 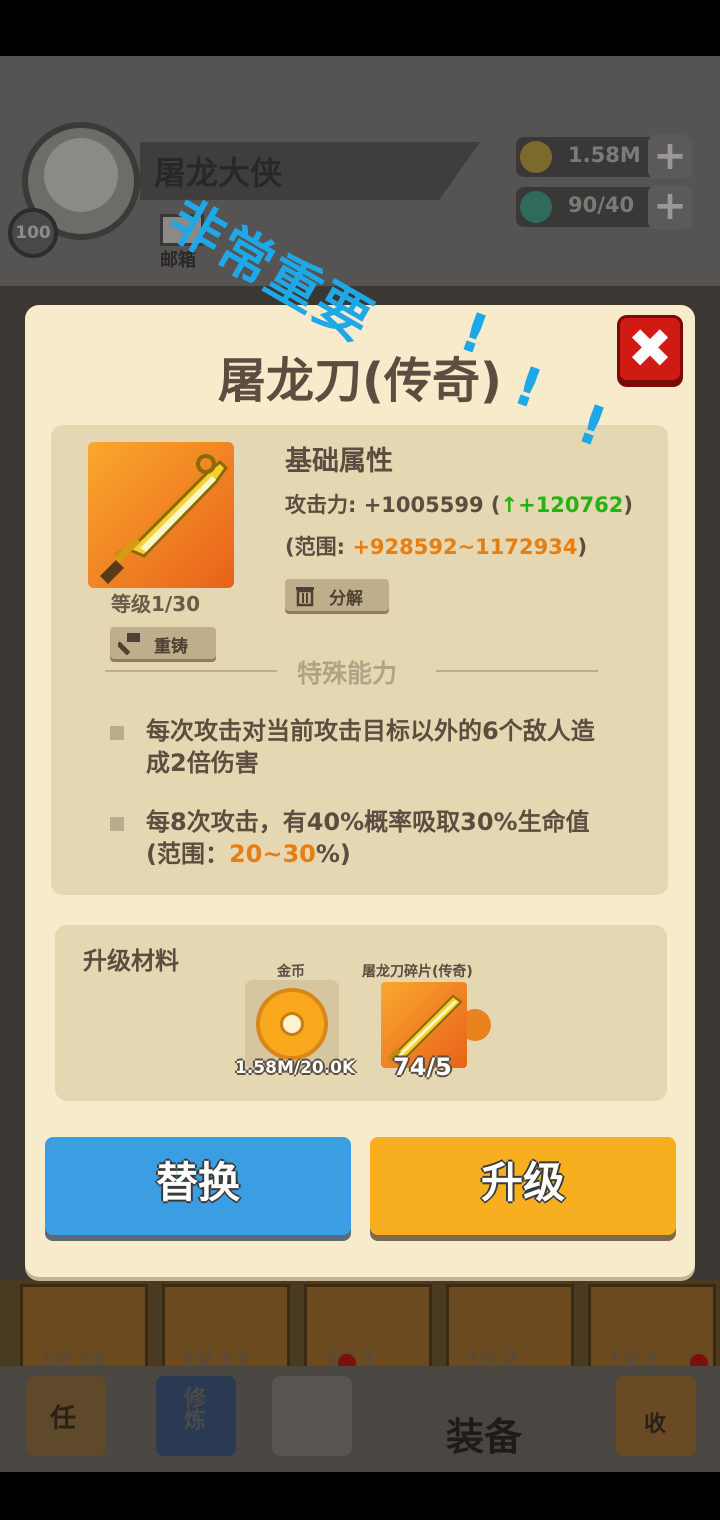 What do you see at coordinates (368, 838) in the screenshot?
I see `ability-2-text: 每8次攻击，有40%概率吸取30%生命值(范围：` at bounding box center [368, 838].